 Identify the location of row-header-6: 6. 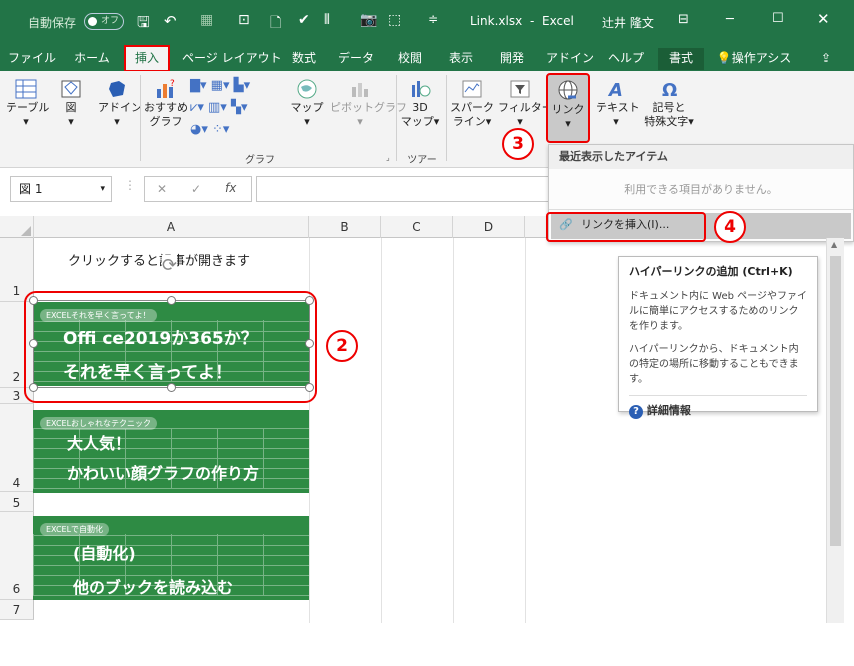
(17, 556).